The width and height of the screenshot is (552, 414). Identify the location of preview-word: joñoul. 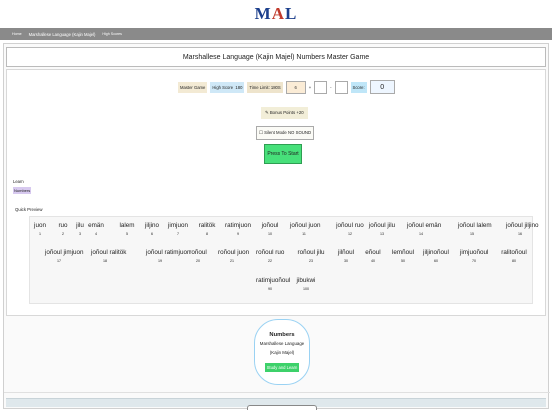
(270, 225).